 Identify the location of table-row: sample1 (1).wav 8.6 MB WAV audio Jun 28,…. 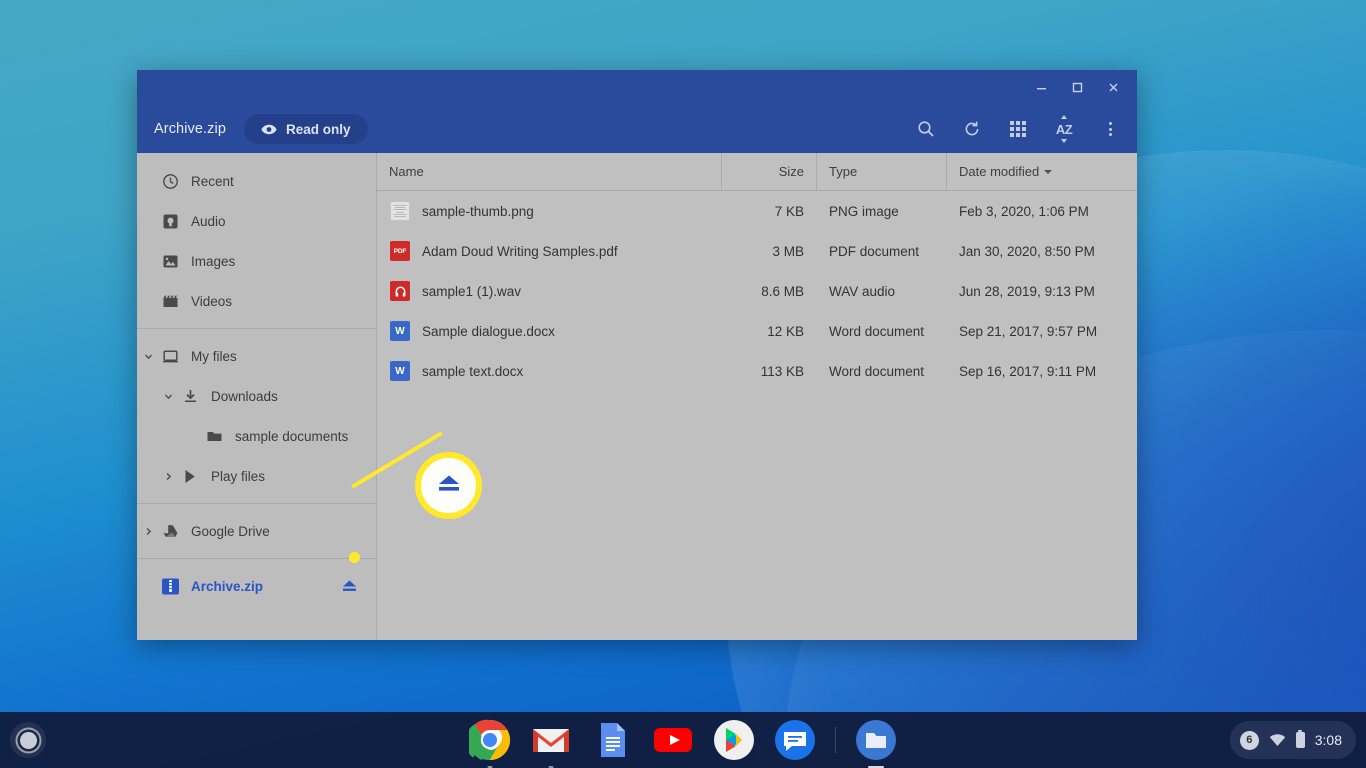
(757, 291).